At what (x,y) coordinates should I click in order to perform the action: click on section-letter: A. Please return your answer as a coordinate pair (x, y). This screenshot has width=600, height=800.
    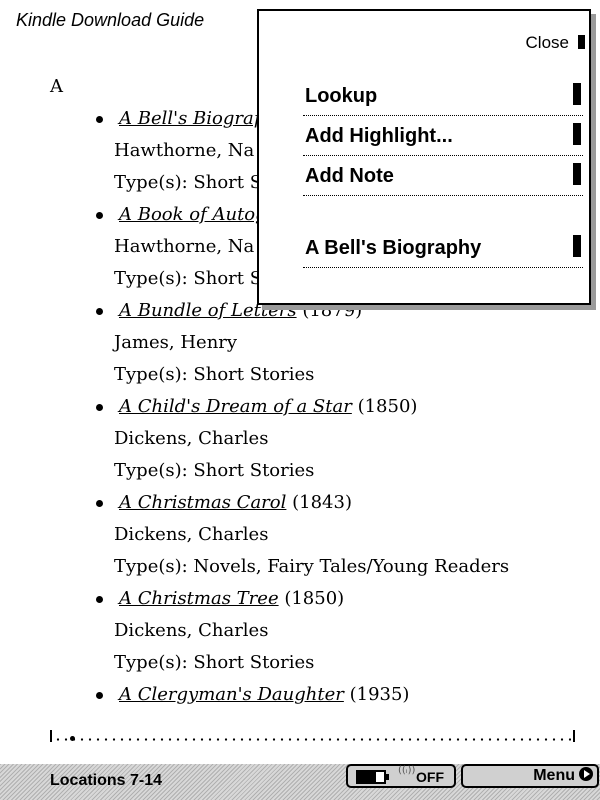
    Looking at the image, I should click on (56, 86).